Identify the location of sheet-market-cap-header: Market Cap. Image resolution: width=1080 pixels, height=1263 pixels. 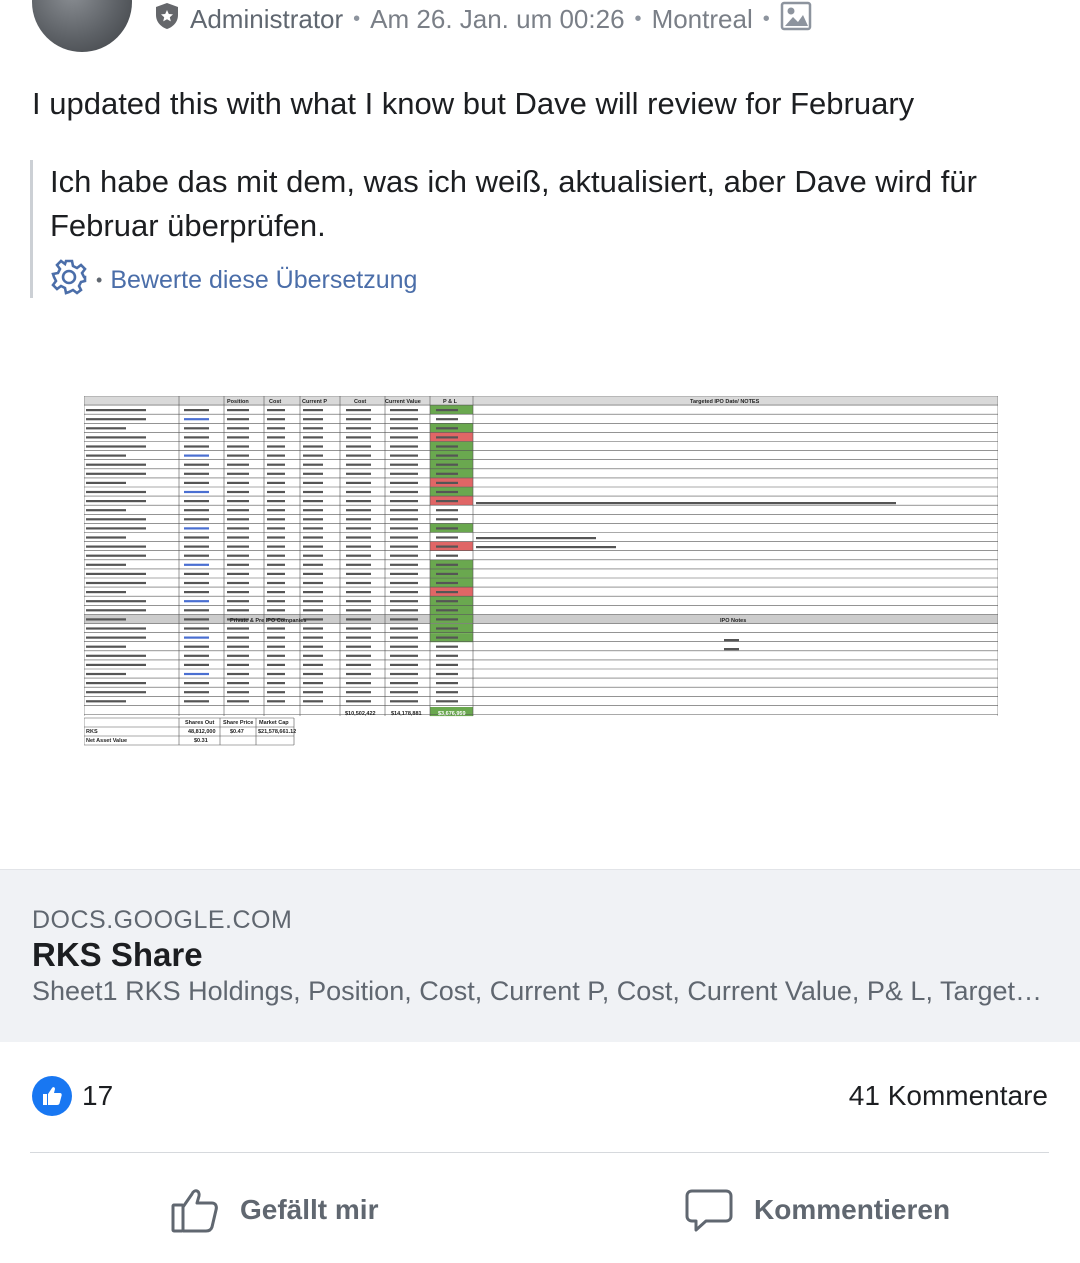
(274, 723).